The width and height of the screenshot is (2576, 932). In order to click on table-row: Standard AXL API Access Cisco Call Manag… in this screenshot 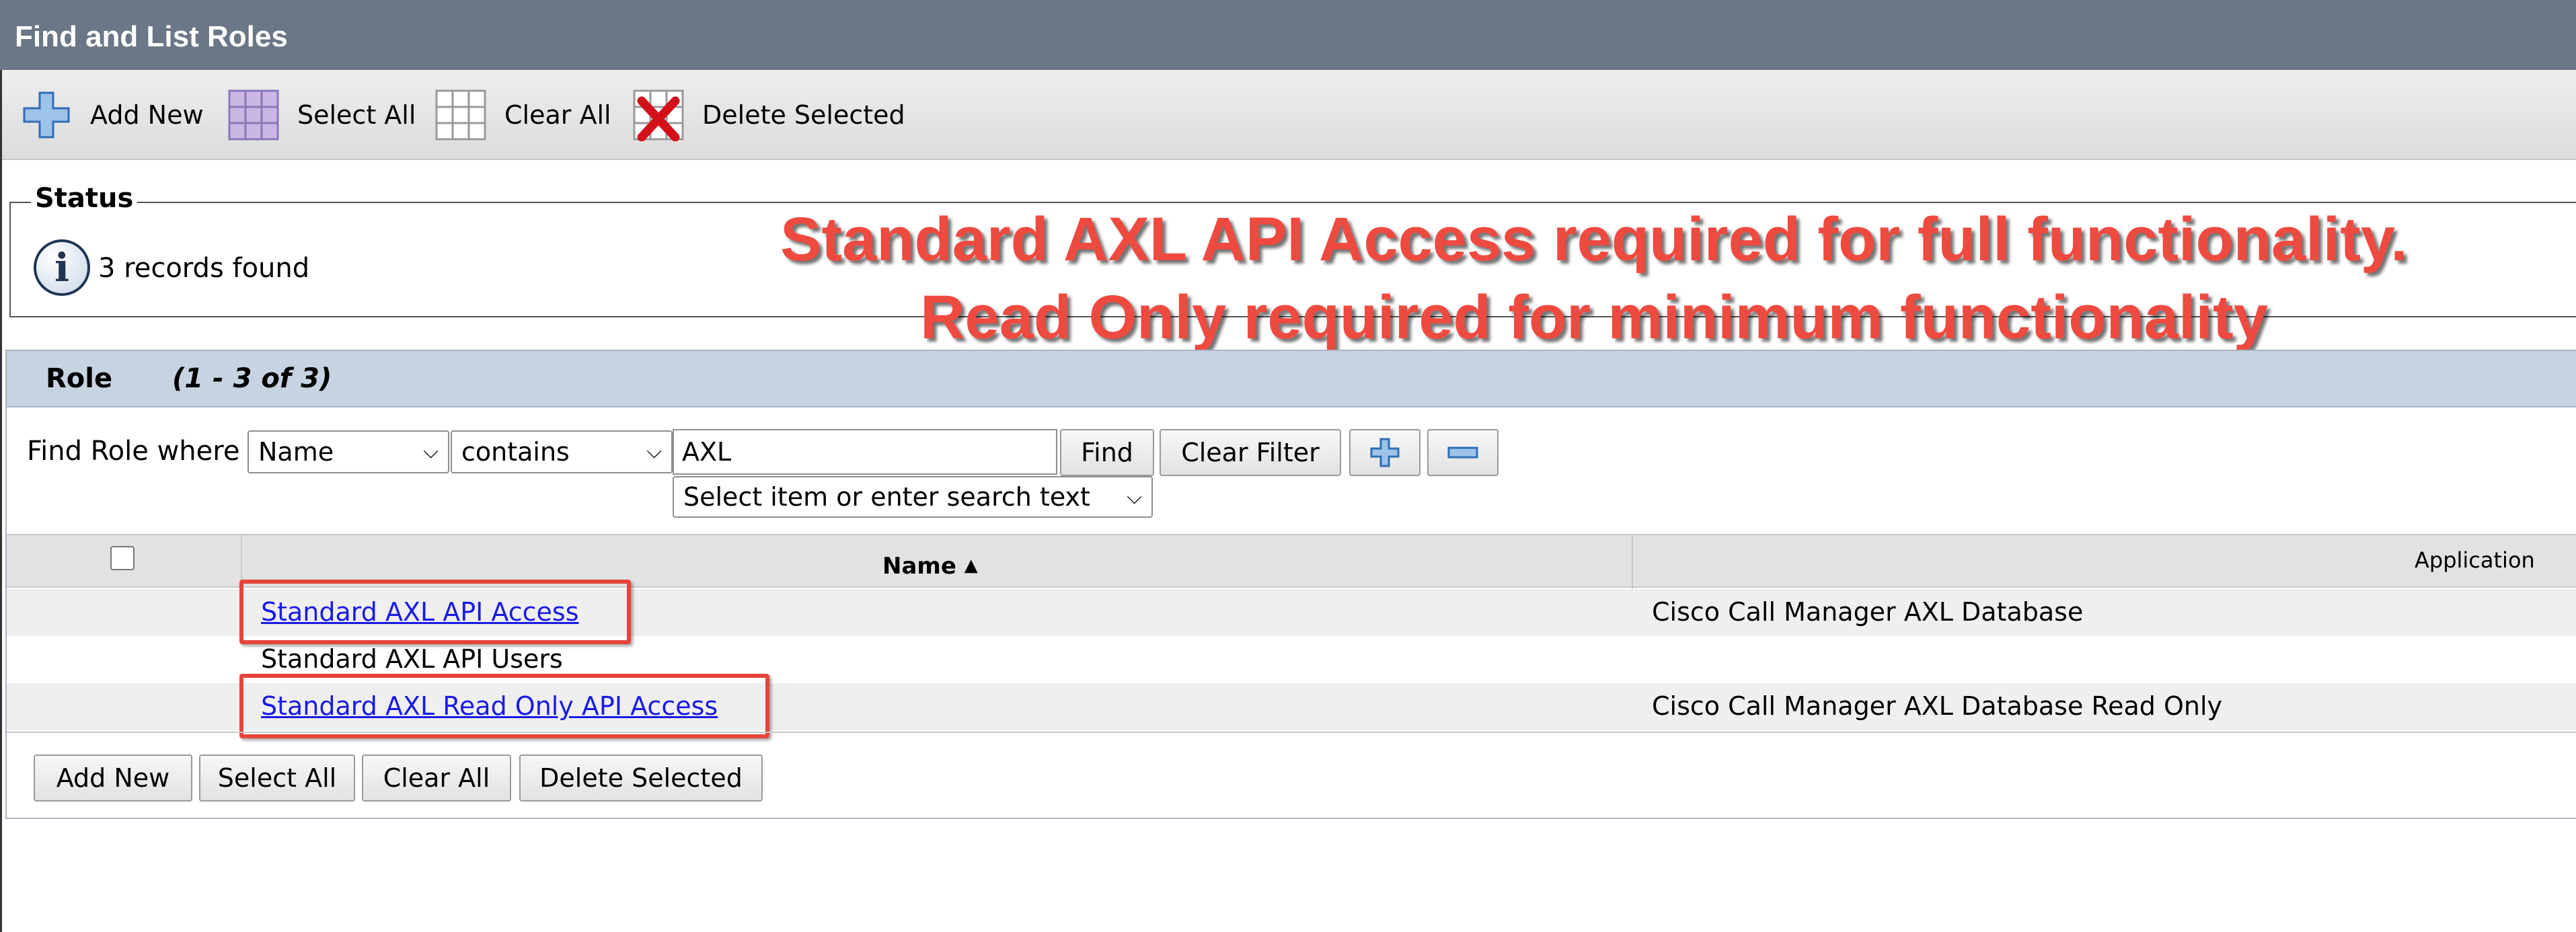, I will do `click(1291, 612)`.